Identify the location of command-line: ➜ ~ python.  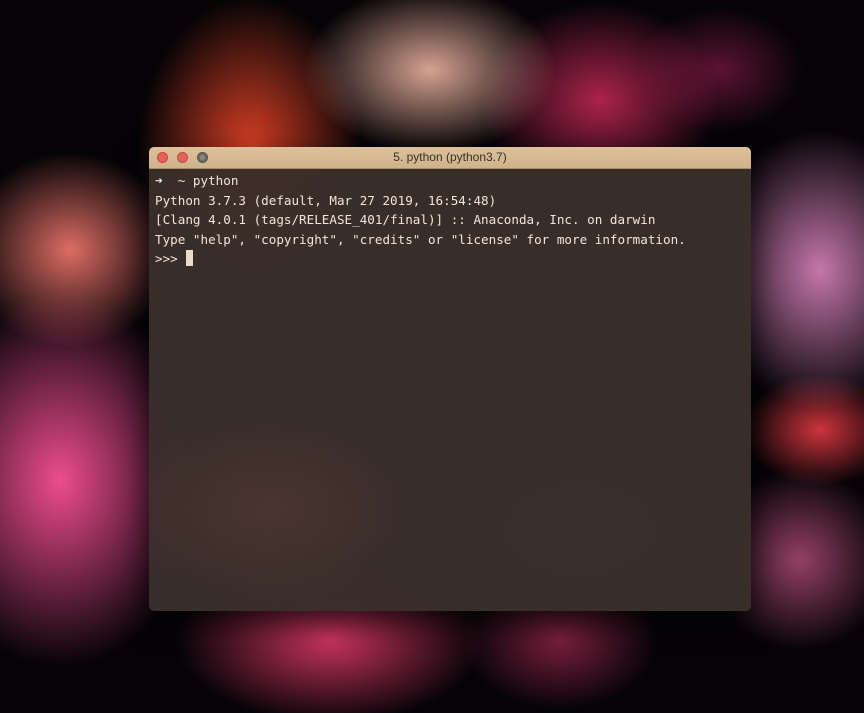
(450, 181).